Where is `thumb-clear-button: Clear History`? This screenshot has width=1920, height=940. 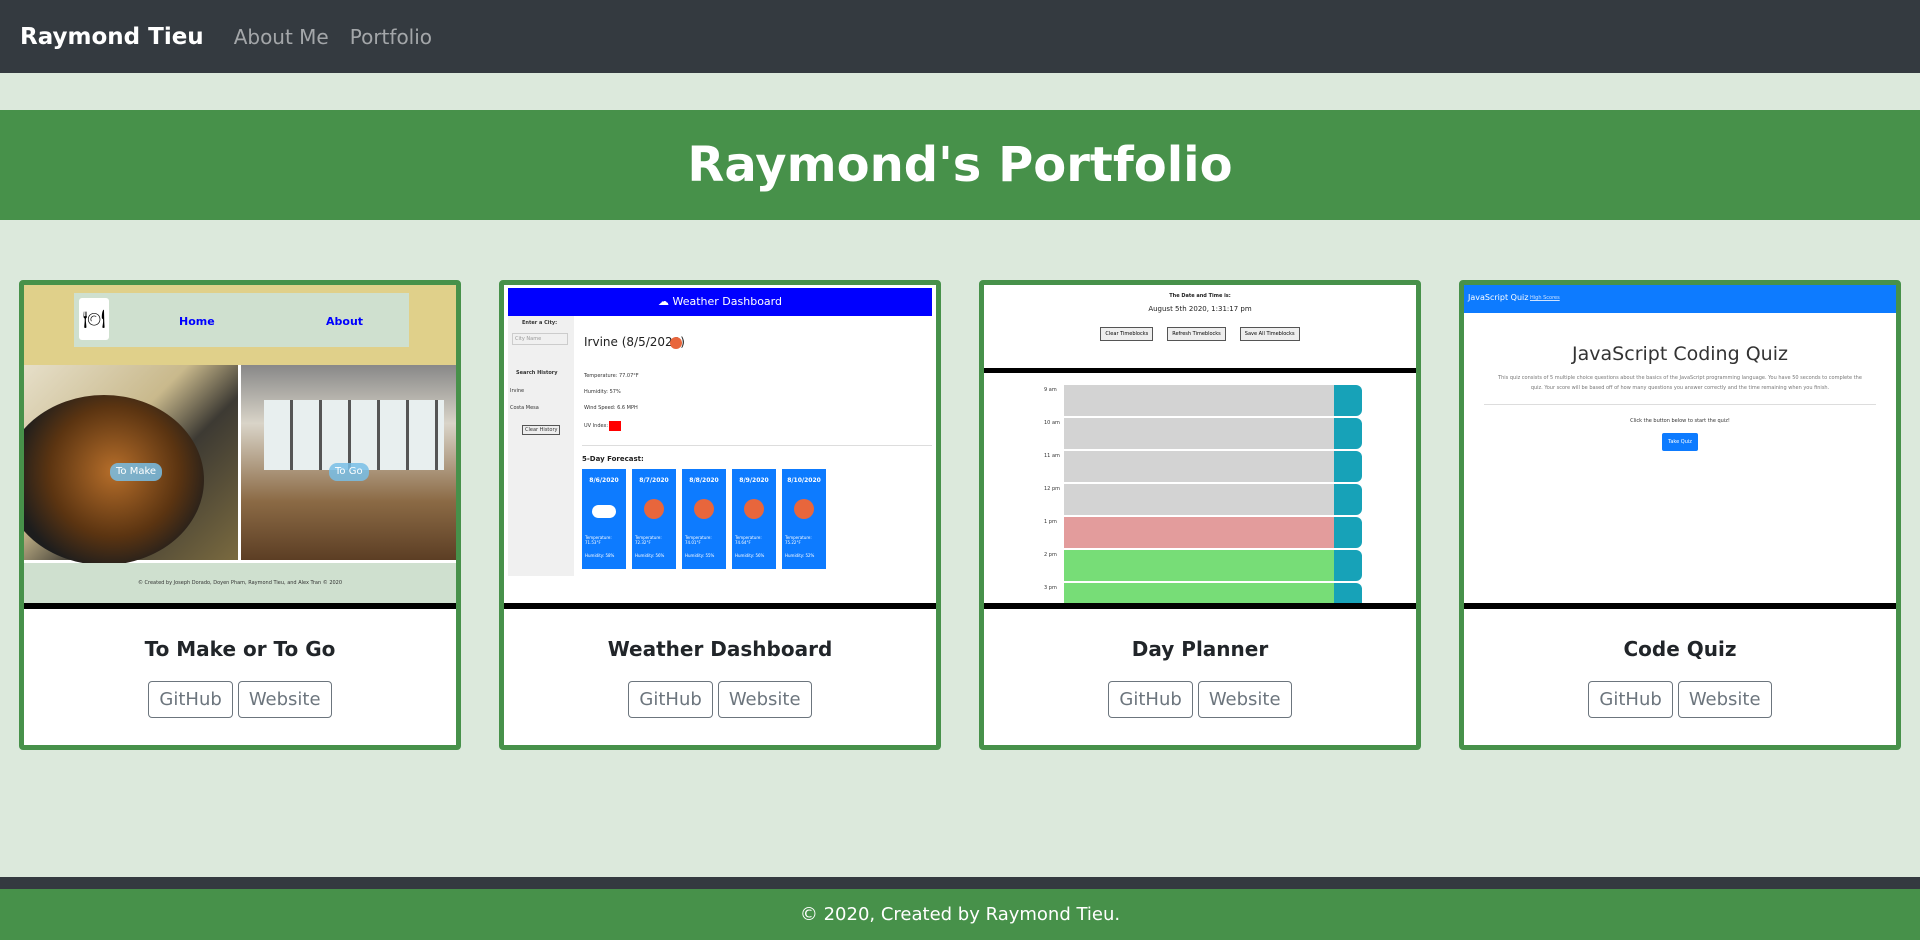
thumb-clear-button: Clear History is located at coordinates (541, 430).